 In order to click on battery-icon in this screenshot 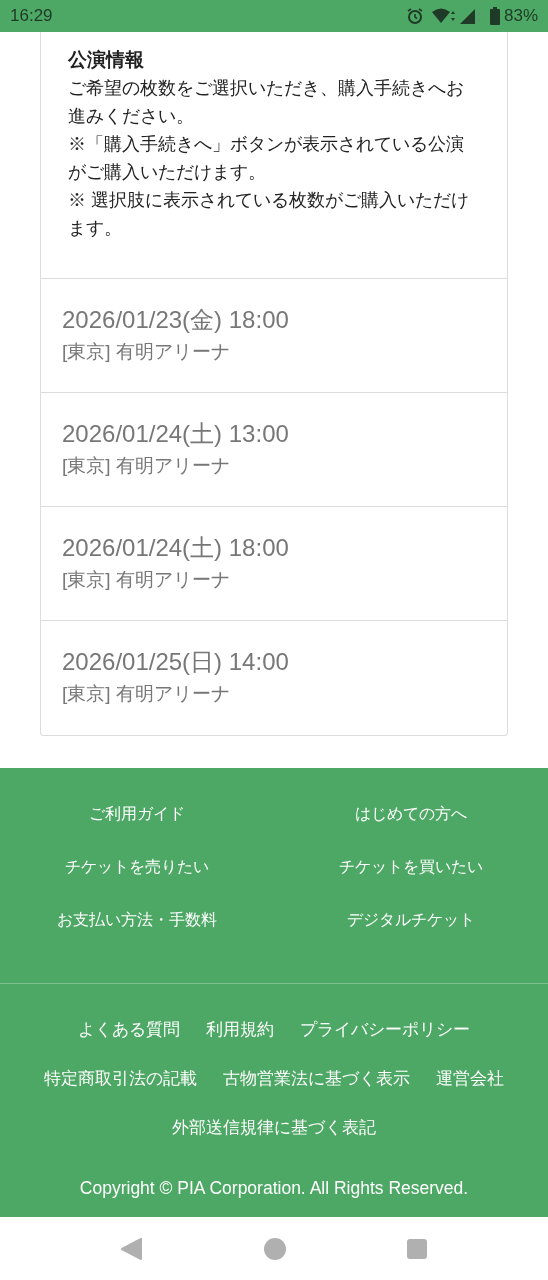, I will do `click(494, 16)`.